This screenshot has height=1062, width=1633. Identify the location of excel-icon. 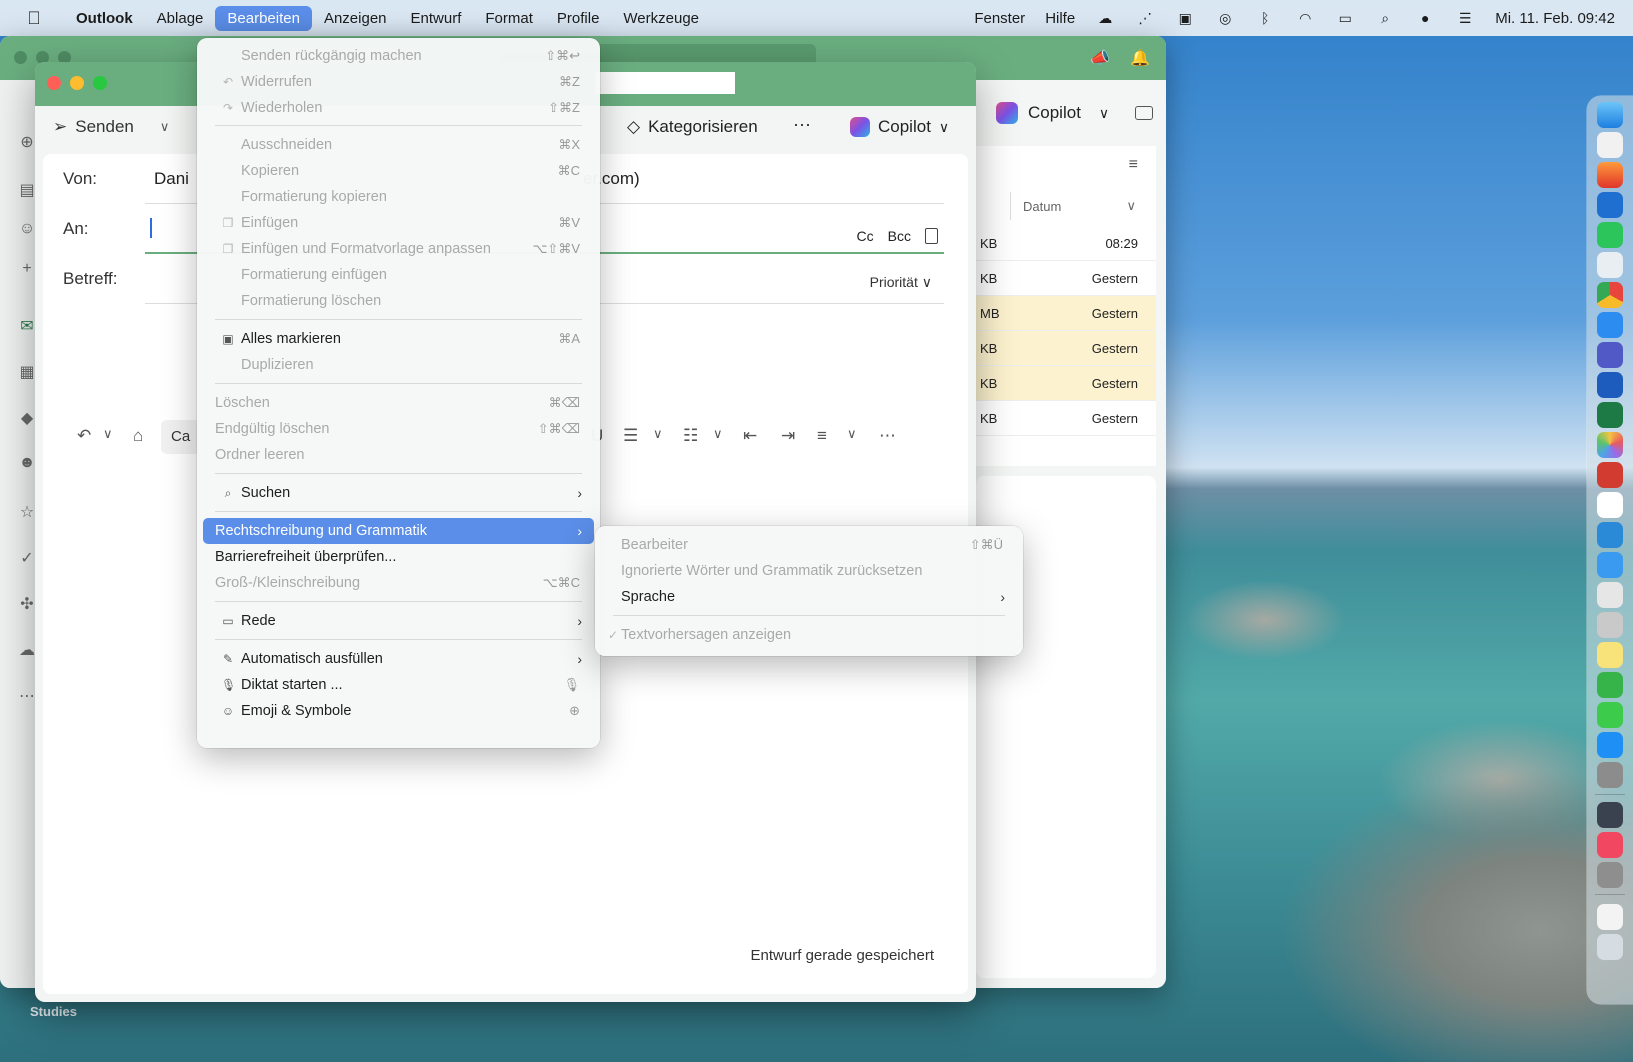
(1610, 415).